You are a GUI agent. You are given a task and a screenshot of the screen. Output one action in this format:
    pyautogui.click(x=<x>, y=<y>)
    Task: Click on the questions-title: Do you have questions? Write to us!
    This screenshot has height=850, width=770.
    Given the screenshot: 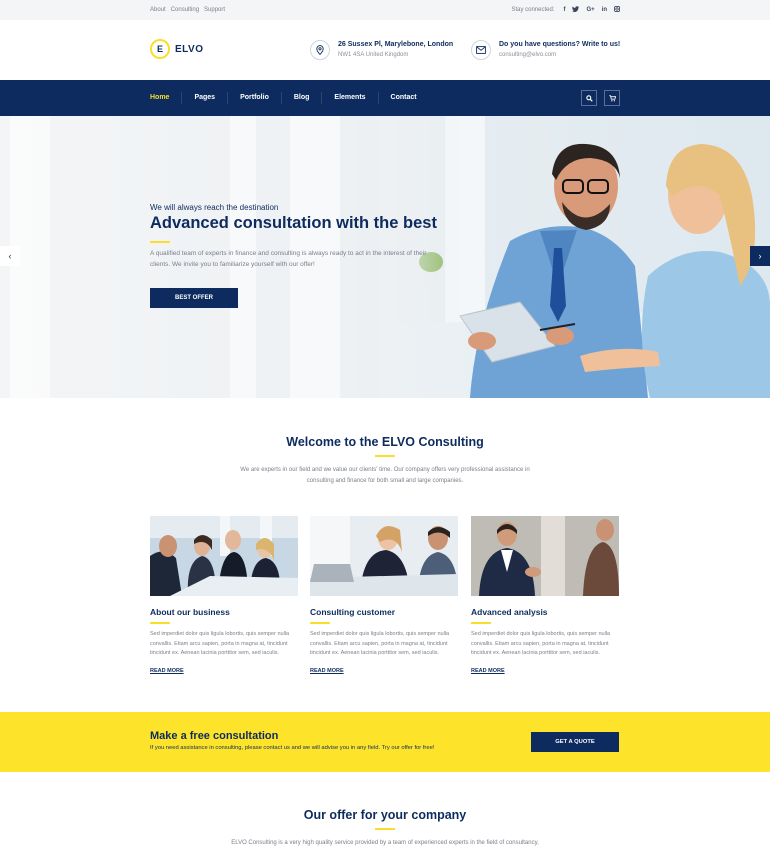 What is the action you would take?
    pyautogui.click(x=560, y=44)
    